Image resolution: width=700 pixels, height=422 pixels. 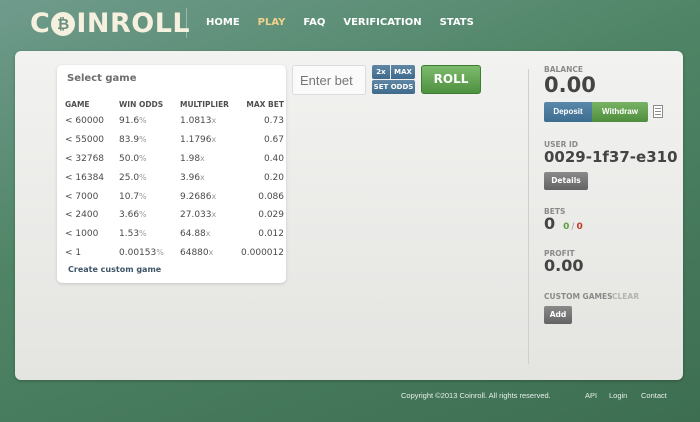 I want to click on game-max-bet: 0.73, so click(x=273, y=121).